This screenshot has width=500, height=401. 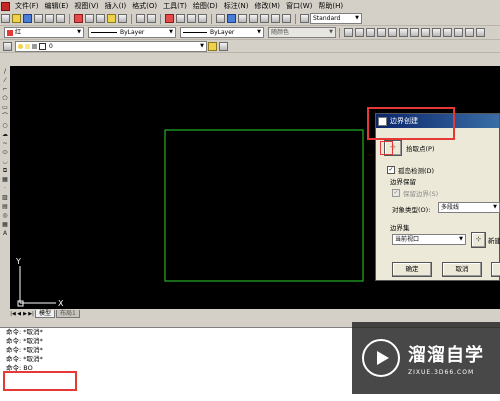 What do you see at coordinates (78, 18) in the screenshot?
I see `cut-icon` at bounding box center [78, 18].